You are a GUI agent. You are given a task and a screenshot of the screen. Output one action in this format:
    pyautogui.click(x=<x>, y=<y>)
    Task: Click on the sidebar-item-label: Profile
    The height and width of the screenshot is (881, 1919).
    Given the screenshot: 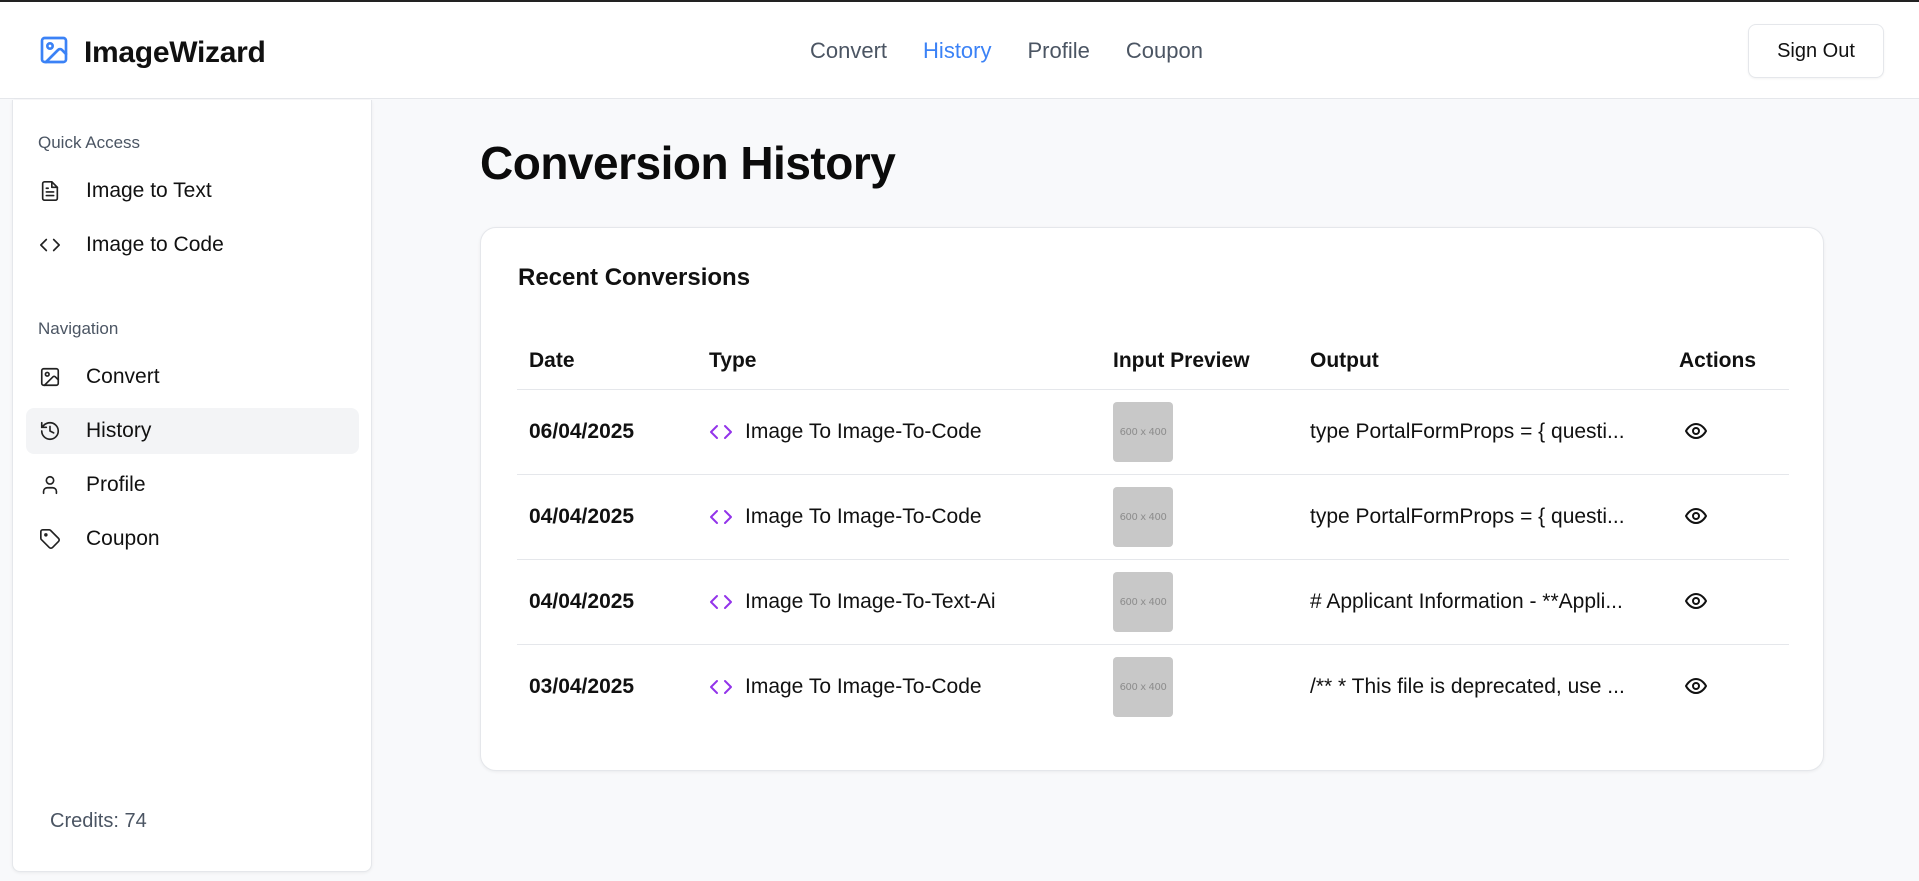 What is the action you would take?
    pyautogui.click(x=116, y=484)
    